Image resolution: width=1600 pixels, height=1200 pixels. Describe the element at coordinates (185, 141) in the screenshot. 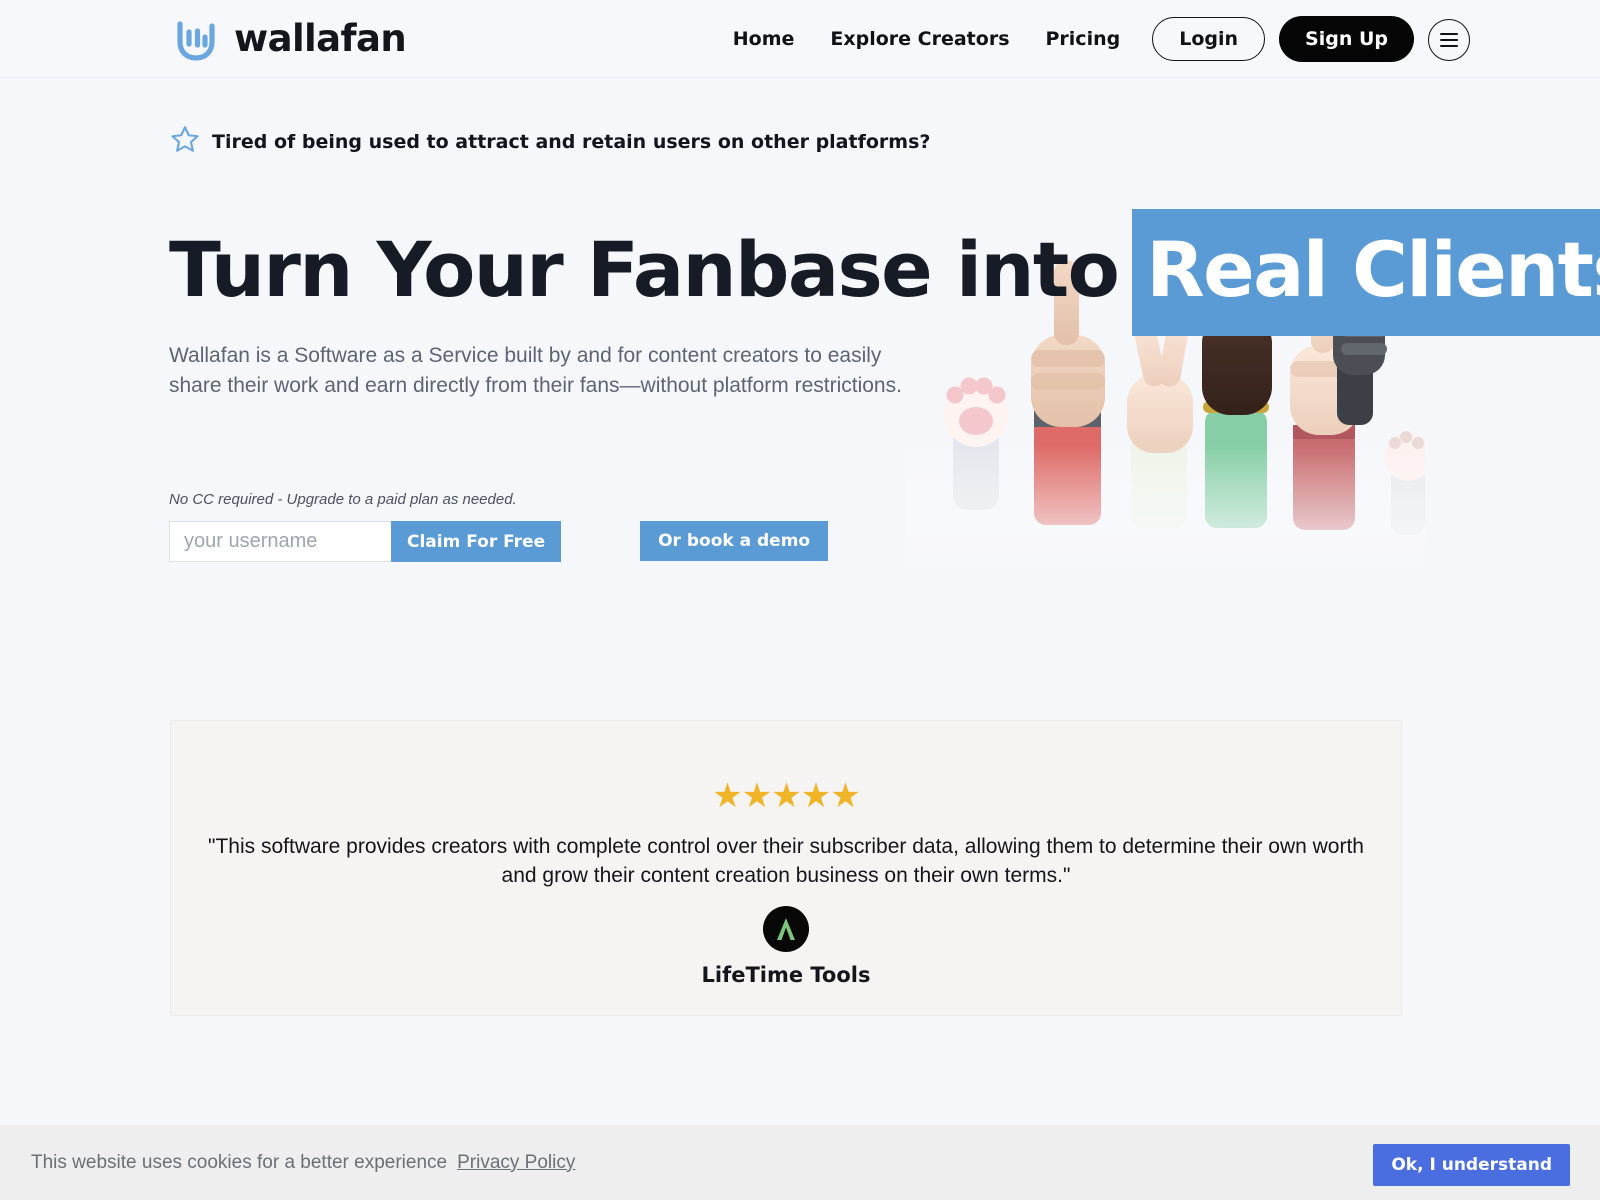

I see `star-outline-icon` at that location.